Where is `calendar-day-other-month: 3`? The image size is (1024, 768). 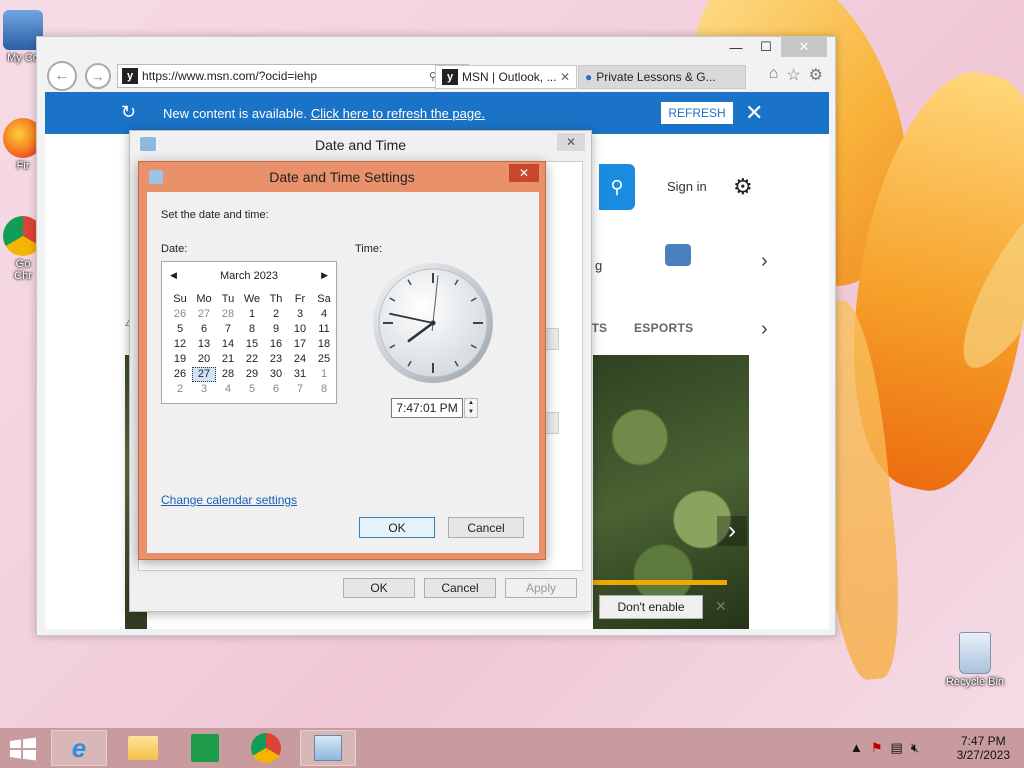 calendar-day-other-month: 3 is located at coordinates (204, 389).